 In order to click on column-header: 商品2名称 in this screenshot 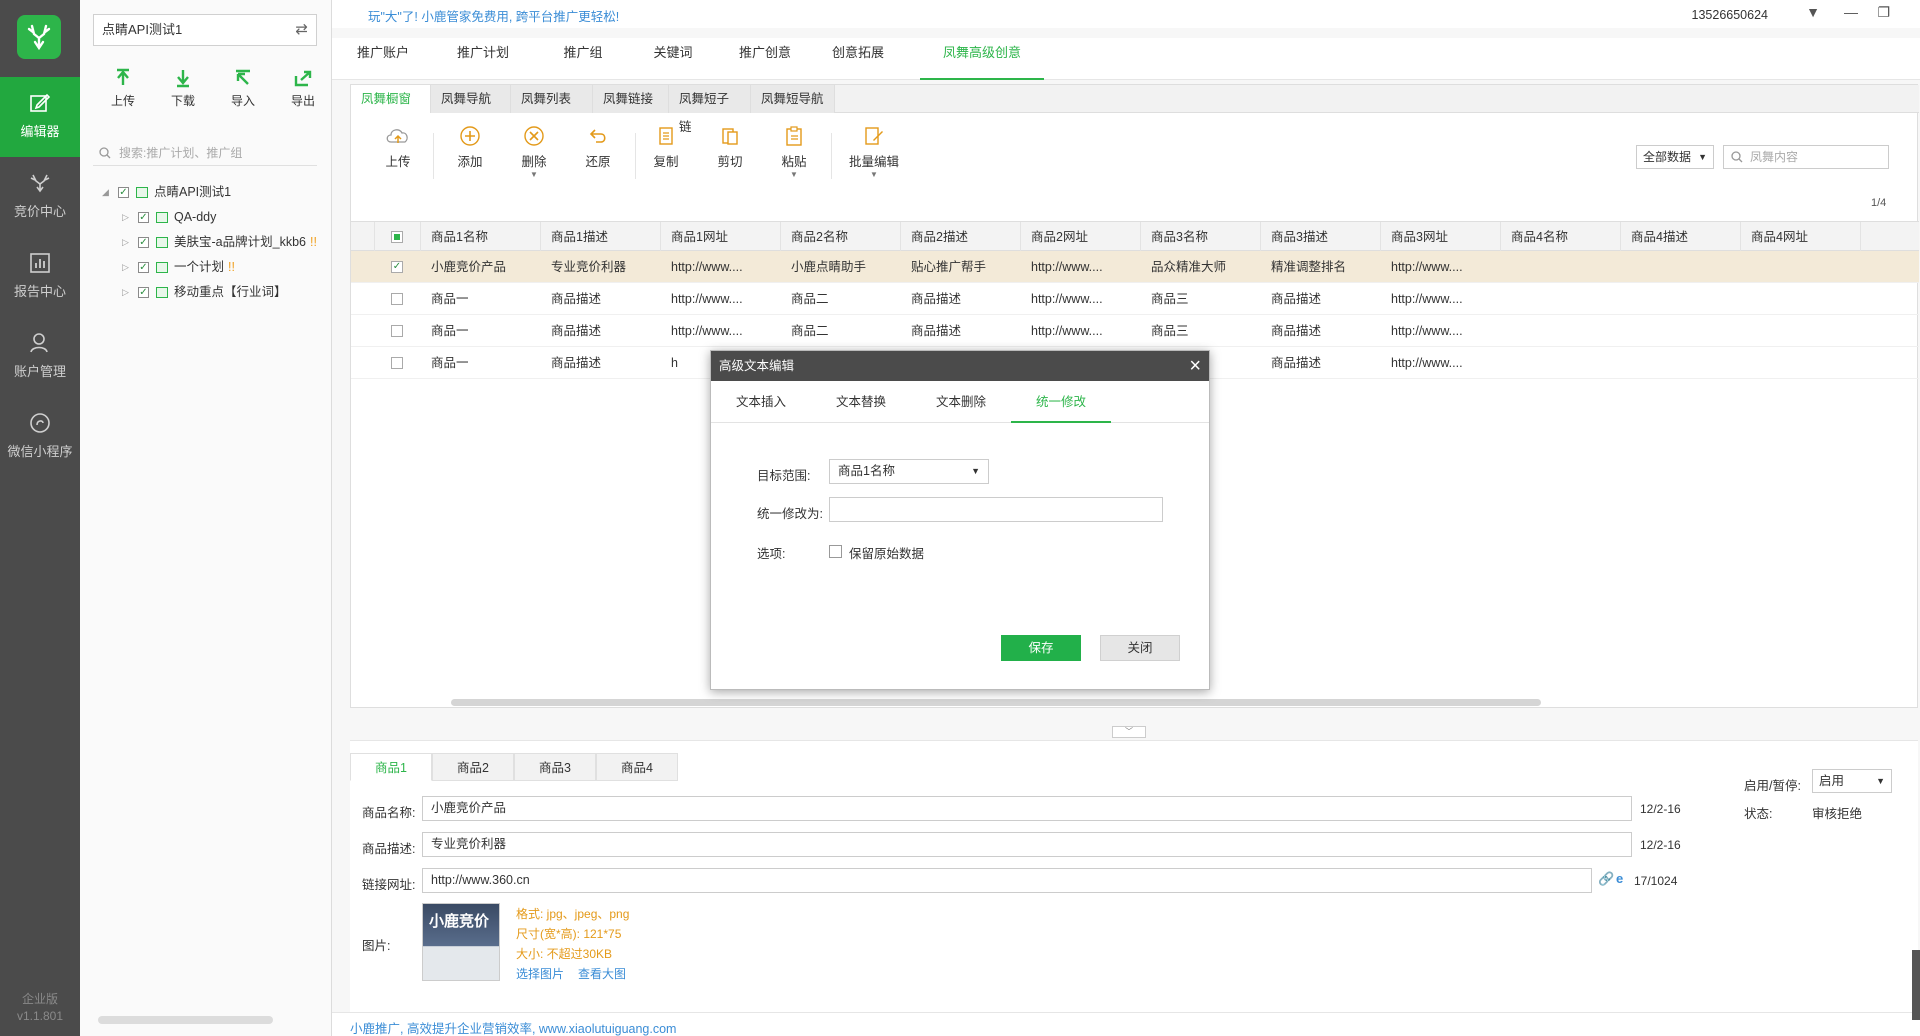, I will do `click(841, 237)`.